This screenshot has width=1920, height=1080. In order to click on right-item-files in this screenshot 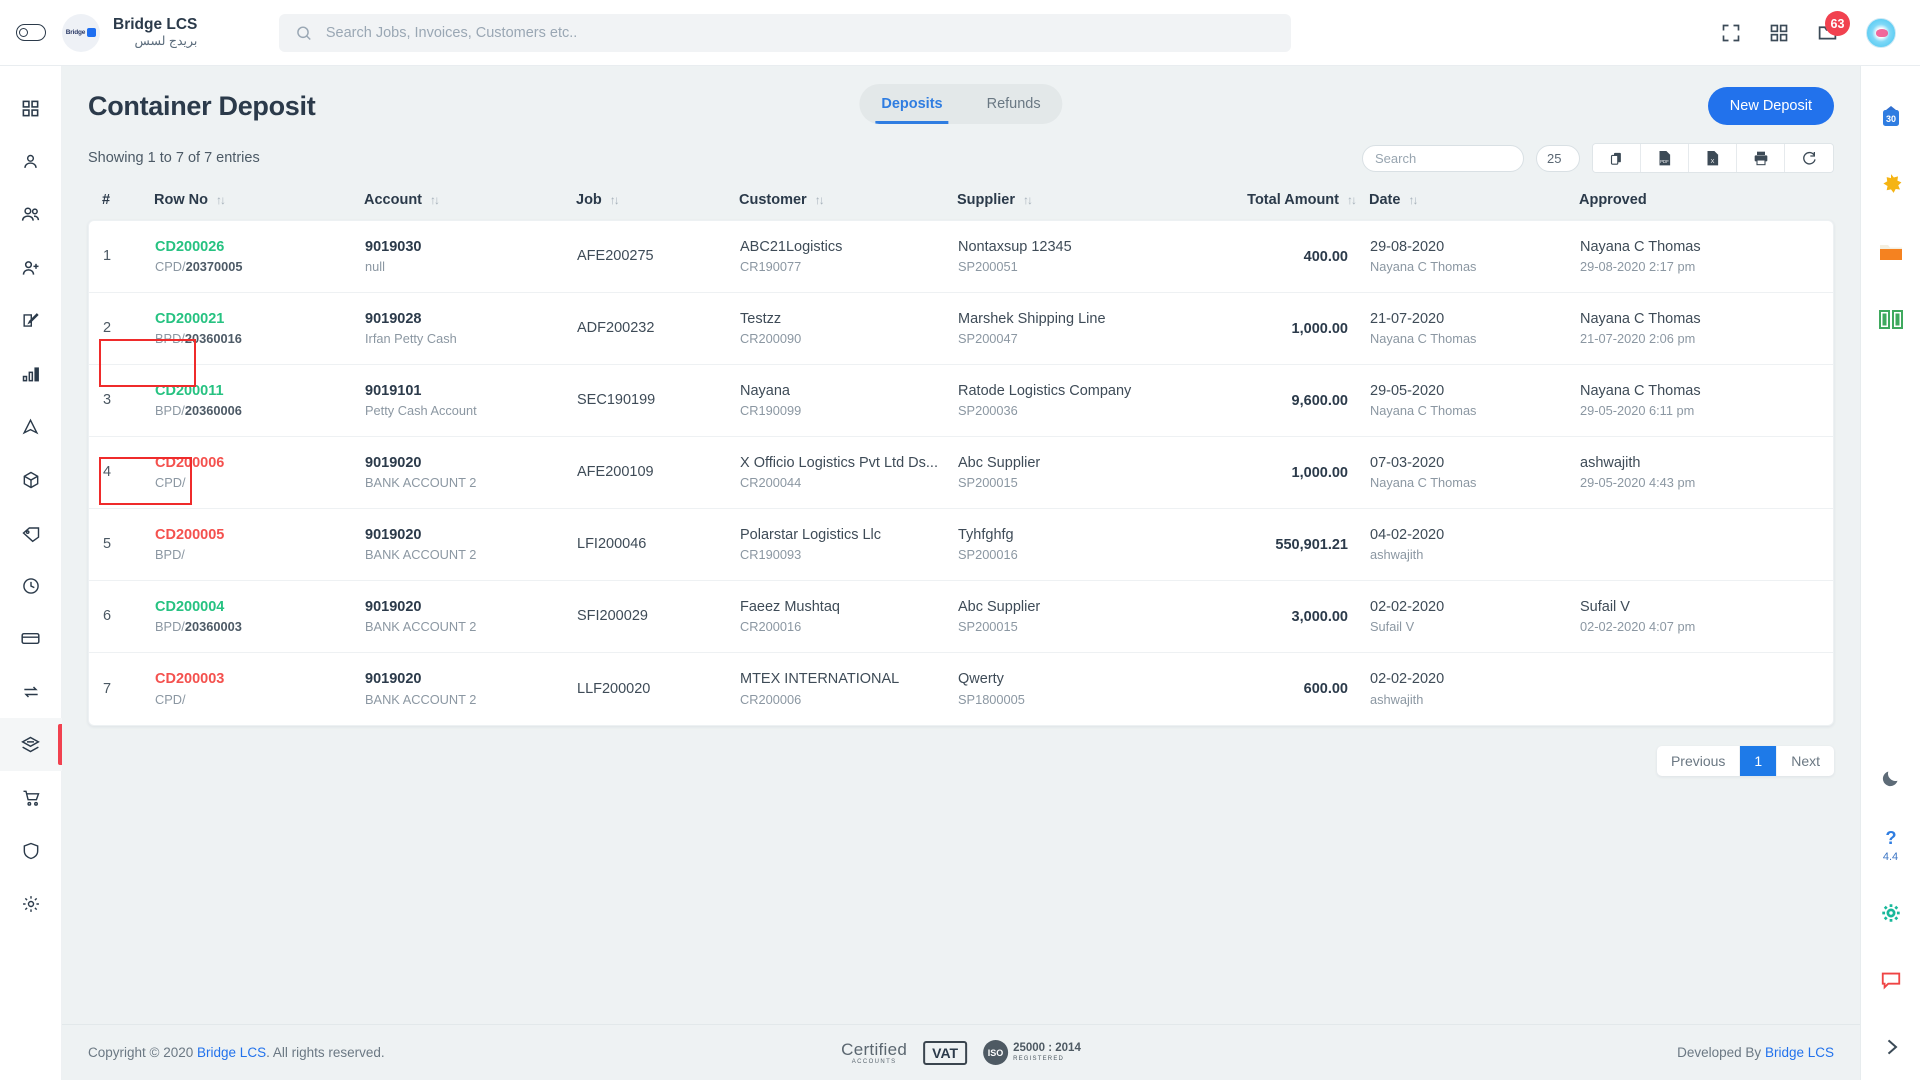, I will do `click(1891, 251)`.